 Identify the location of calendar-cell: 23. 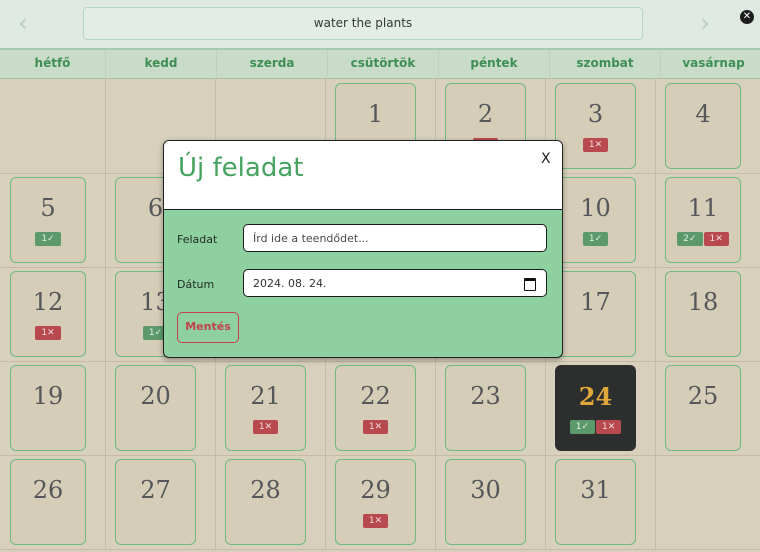
(490, 408).